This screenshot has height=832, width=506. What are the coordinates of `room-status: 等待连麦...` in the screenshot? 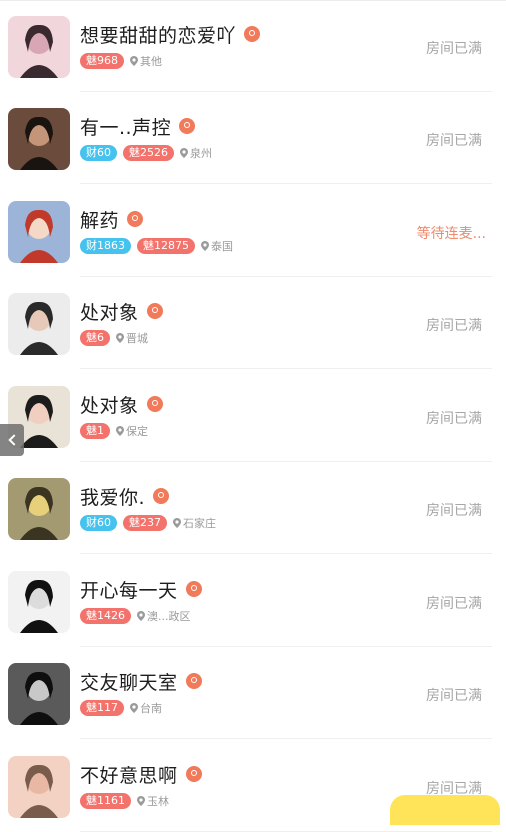 It's located at (451, 234).